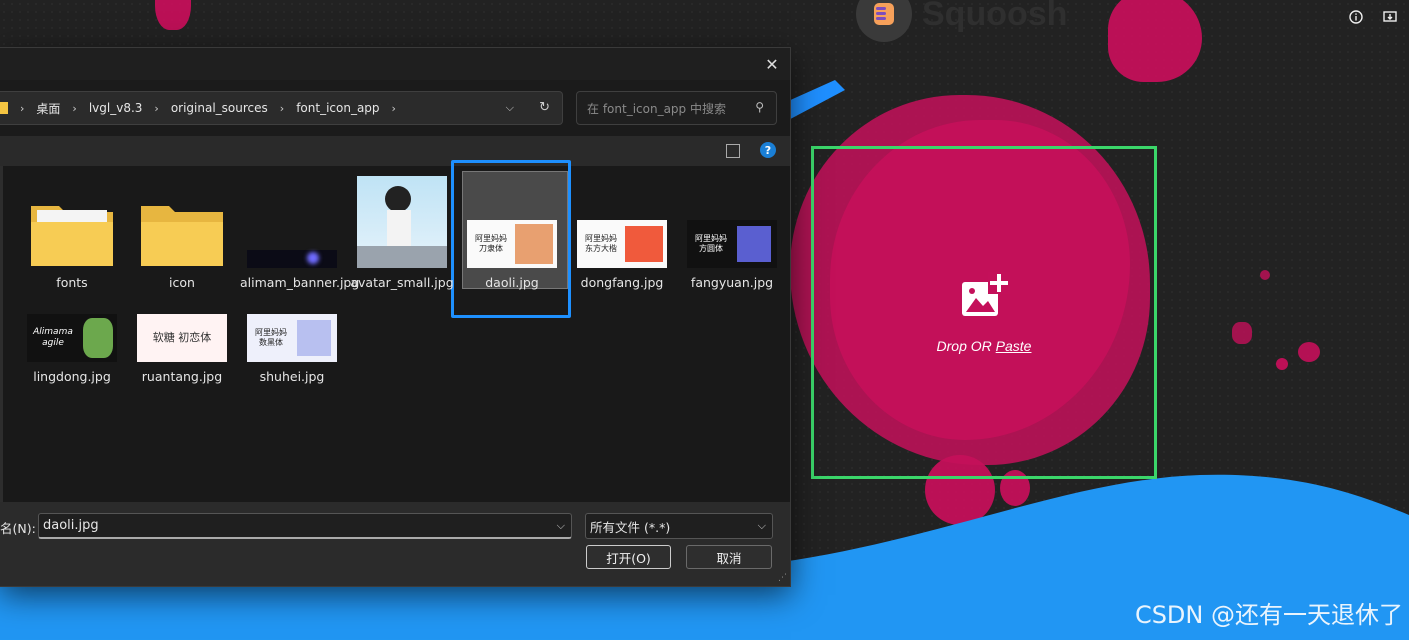 This screenshot has width=1409, height=640. I want to click on close-button: ✕, so click(772, 64).